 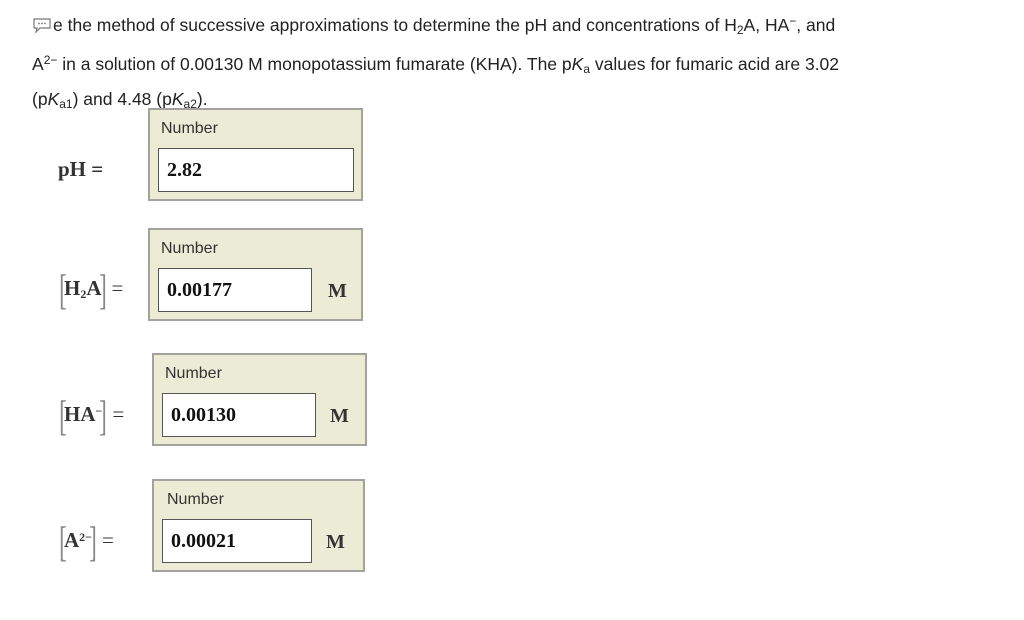 I want to click on h2a-input, so click(x=235, y=290).